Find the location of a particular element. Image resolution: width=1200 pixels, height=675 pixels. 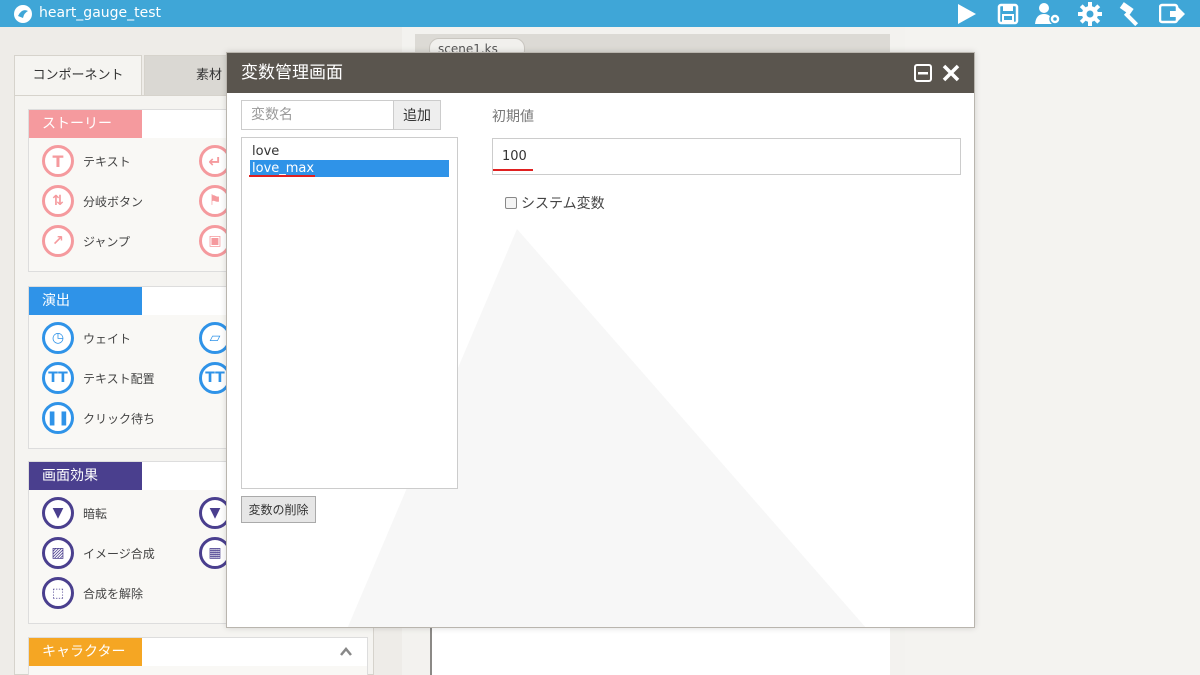

clock-icon: ◷ is located at coordinates (58, 338).